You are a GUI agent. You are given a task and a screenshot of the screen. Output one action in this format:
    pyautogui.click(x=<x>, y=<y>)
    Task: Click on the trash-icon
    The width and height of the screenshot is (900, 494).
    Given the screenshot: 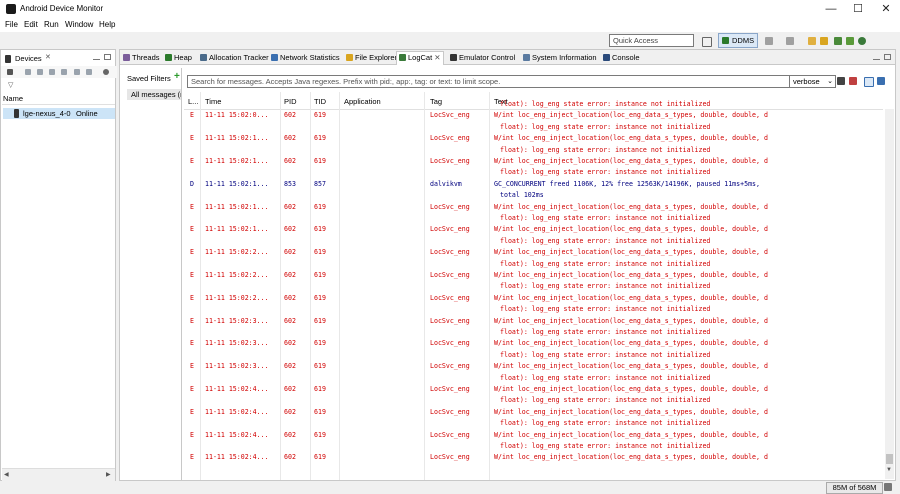 What is the action you would take?
    pyautogui.click(x=888, y=487)
    